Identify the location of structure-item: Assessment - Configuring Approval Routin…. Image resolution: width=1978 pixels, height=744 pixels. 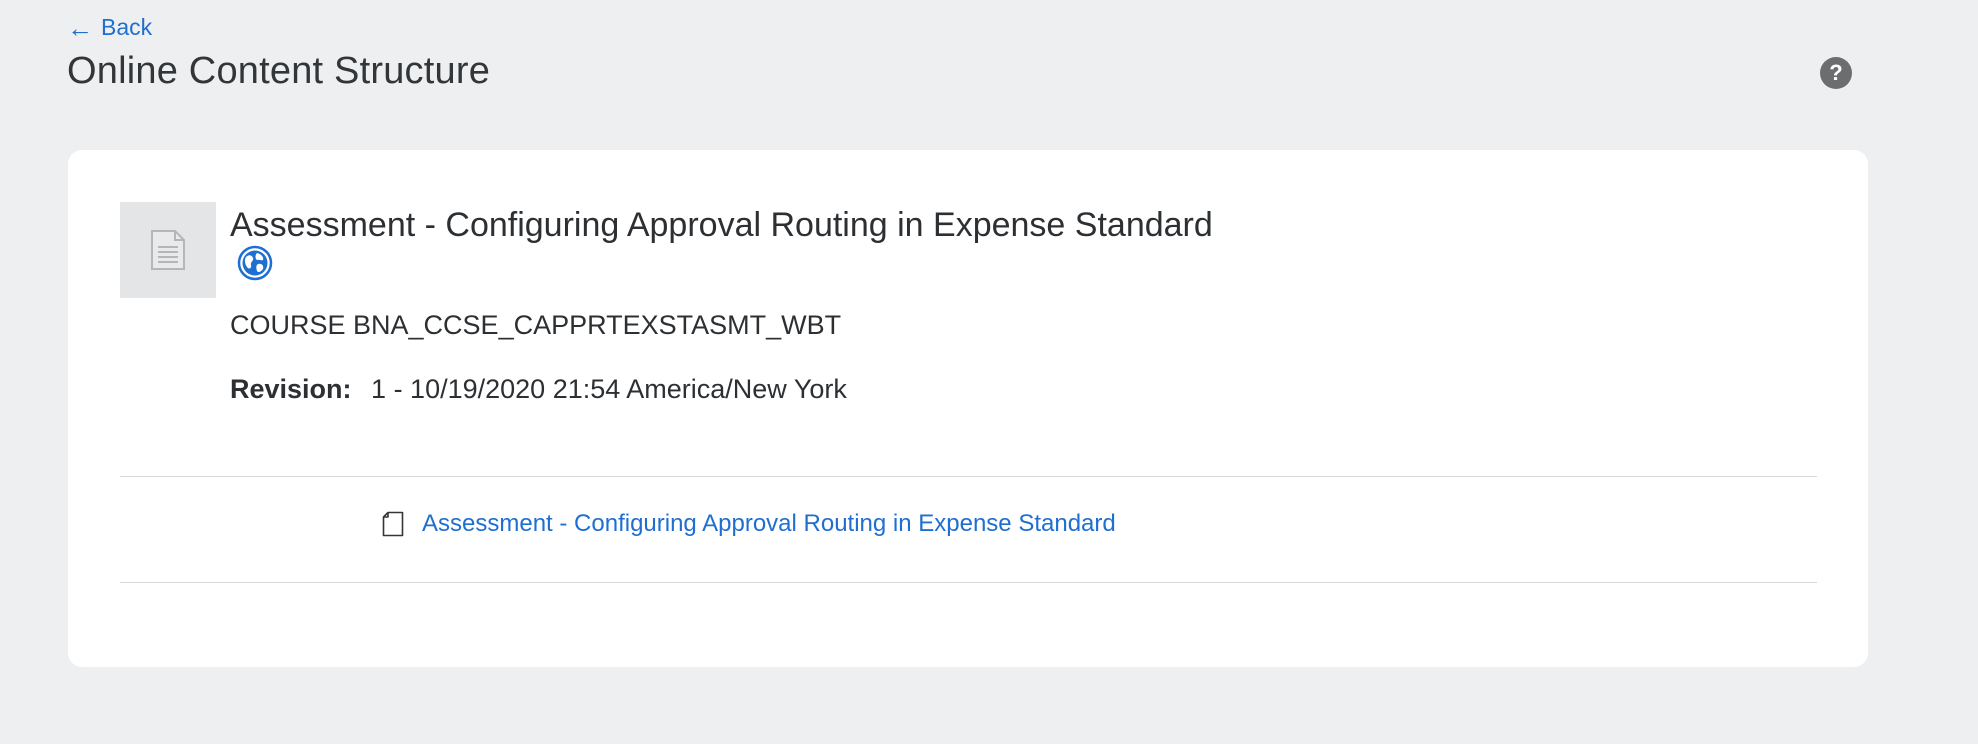
(749, 524).